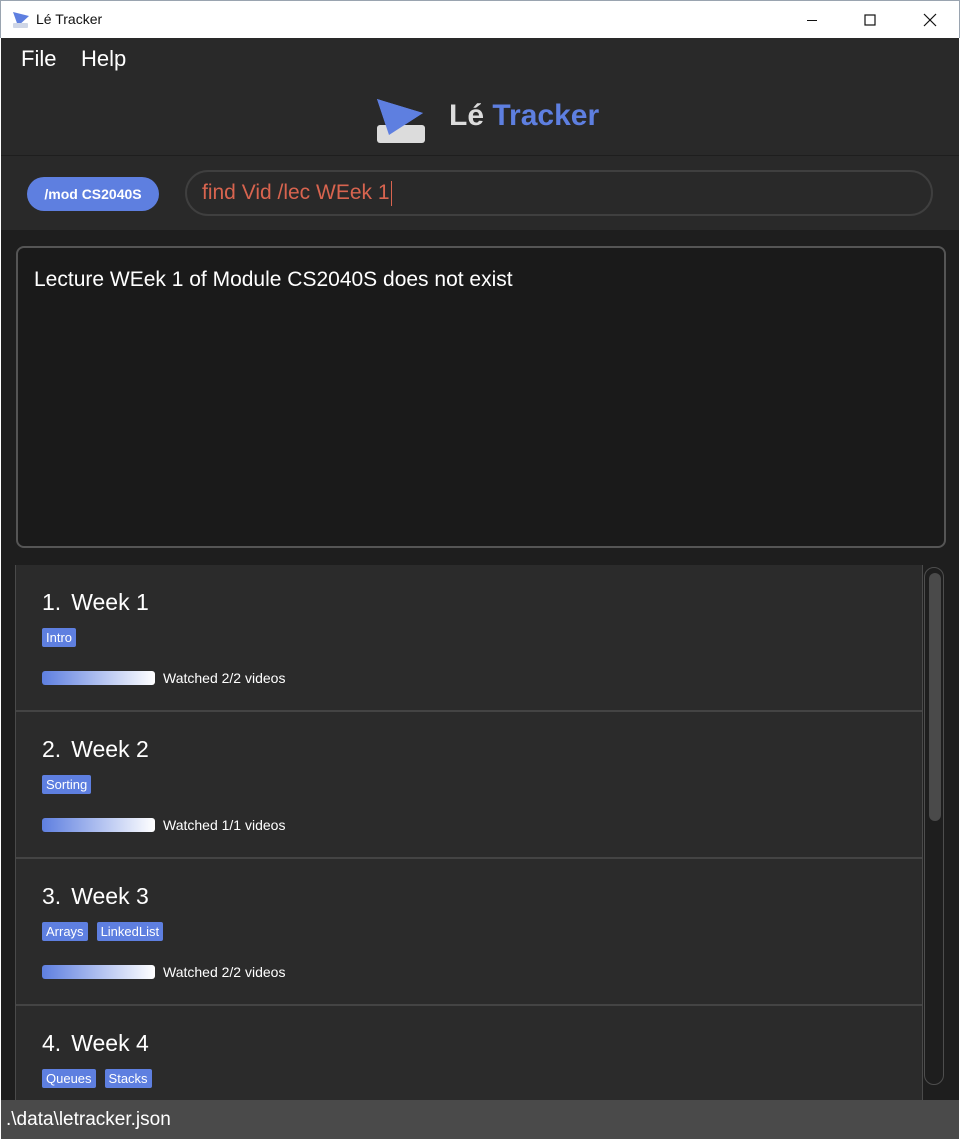 This screenshot has height=1140, width=960. What do you see at coordinates (296, 192) in the screenshot?
I see `command-input-text: find Vid /lec WEek 1` at bounding box center [296, 192].